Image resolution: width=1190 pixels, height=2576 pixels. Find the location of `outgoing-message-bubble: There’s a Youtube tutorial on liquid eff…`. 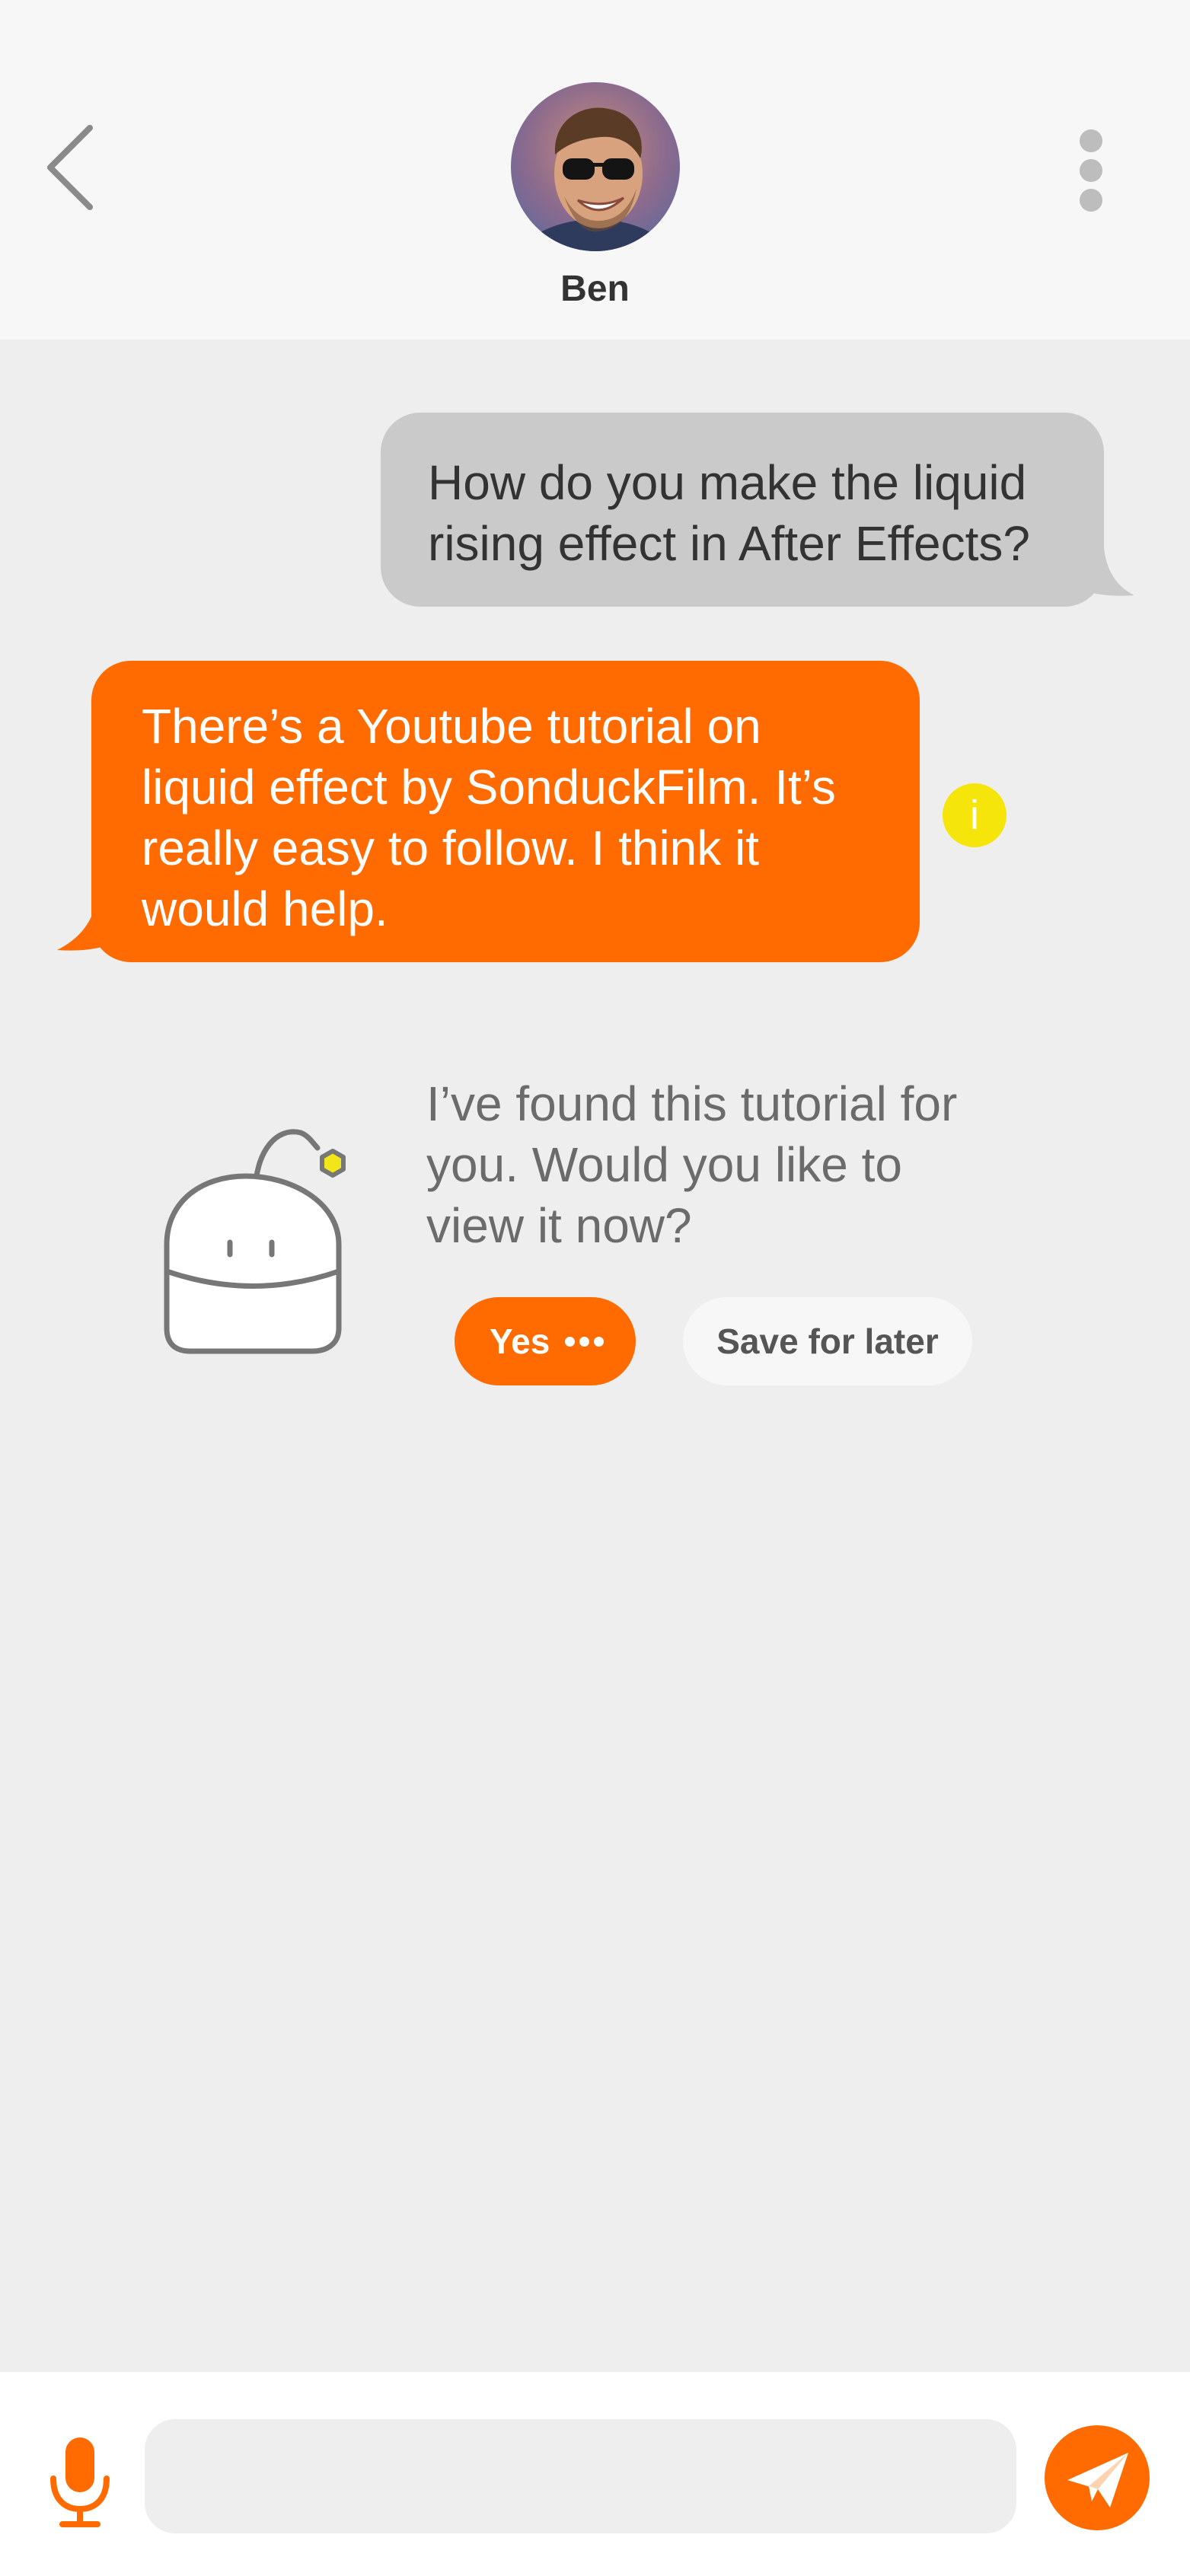

outgoing-message-bubble: There’s a Youtube tutorial on liquid eff… is located at coordinates (505, 811).